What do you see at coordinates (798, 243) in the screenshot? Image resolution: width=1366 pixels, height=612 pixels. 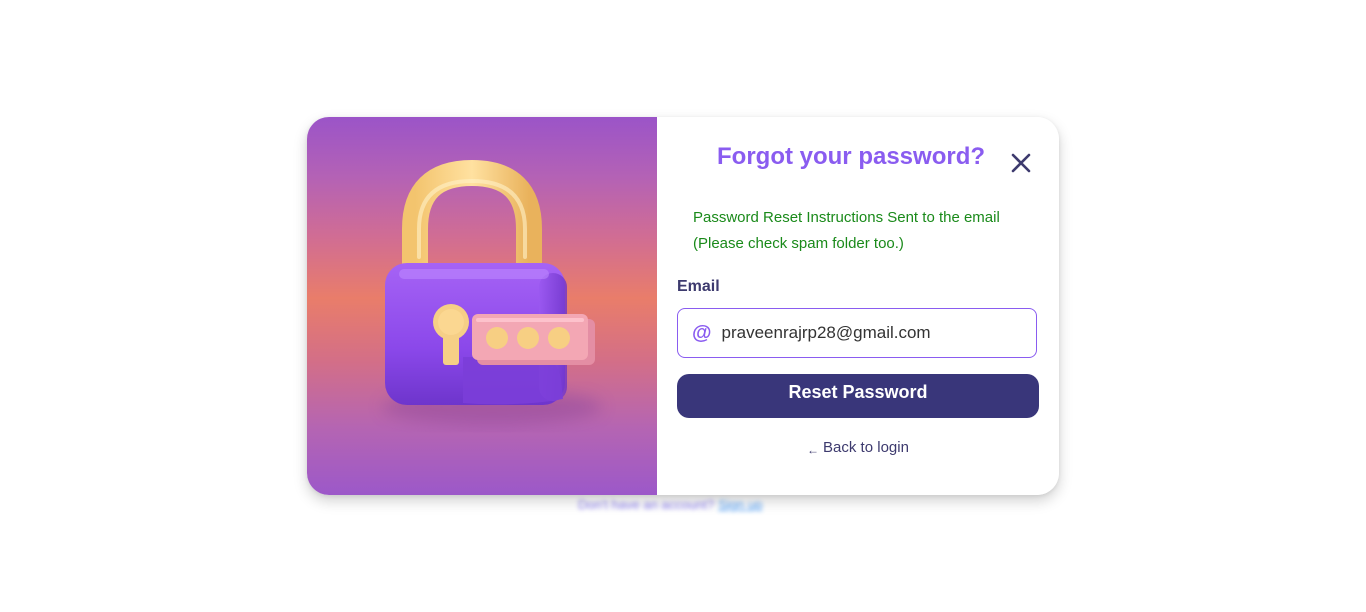 I see `success-message-line-2: (Please check spam folder too.)` at bounding box center [798, 243].